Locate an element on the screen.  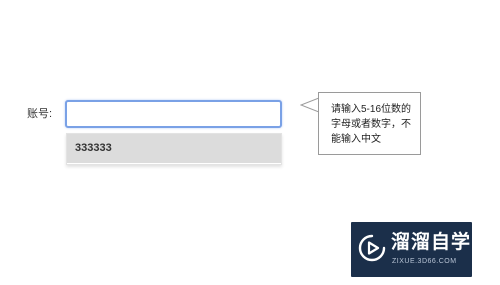
play-circle-logo-icon is located at coordinates (372, 248).